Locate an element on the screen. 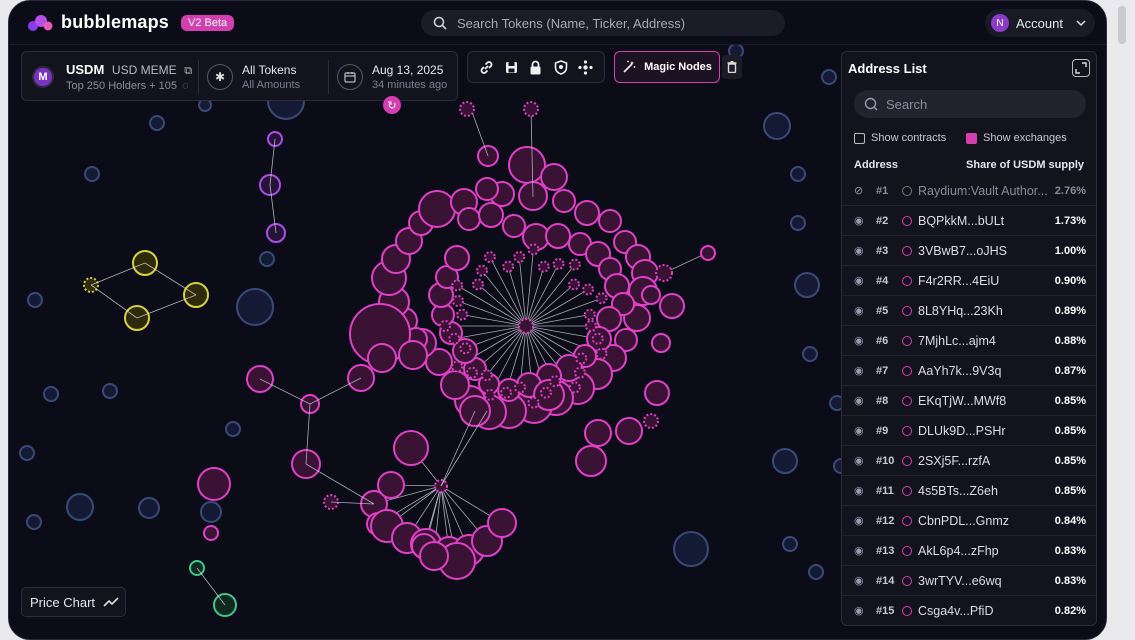 Image resolution: width=1135 pixels, height=640 pixels. table-row: ◉ #13 AkL6p4...zFhp 0.83% is located at coordinates (969, 551).